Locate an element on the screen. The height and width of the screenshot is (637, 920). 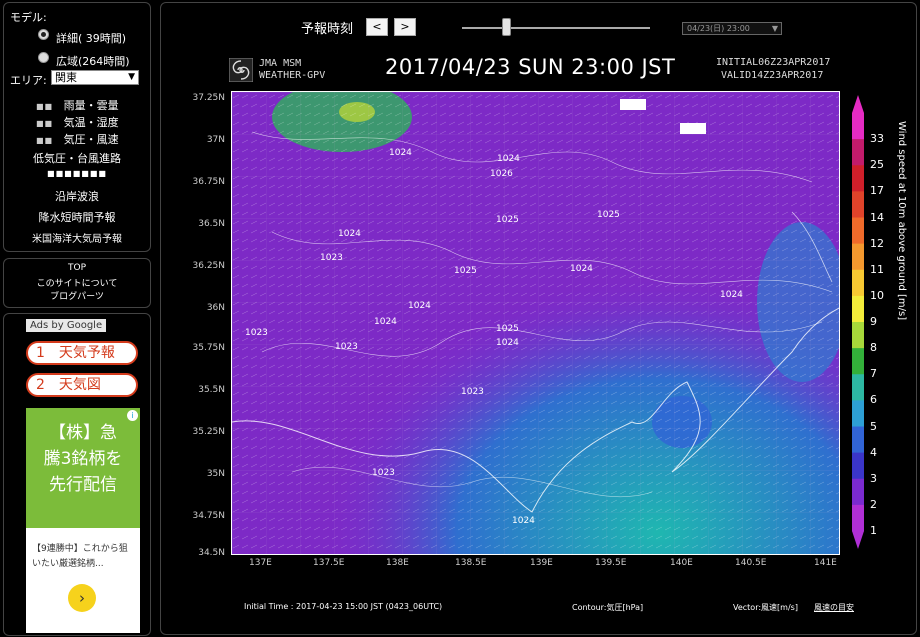
top-link: TOP is located at coordinates (77, 268).